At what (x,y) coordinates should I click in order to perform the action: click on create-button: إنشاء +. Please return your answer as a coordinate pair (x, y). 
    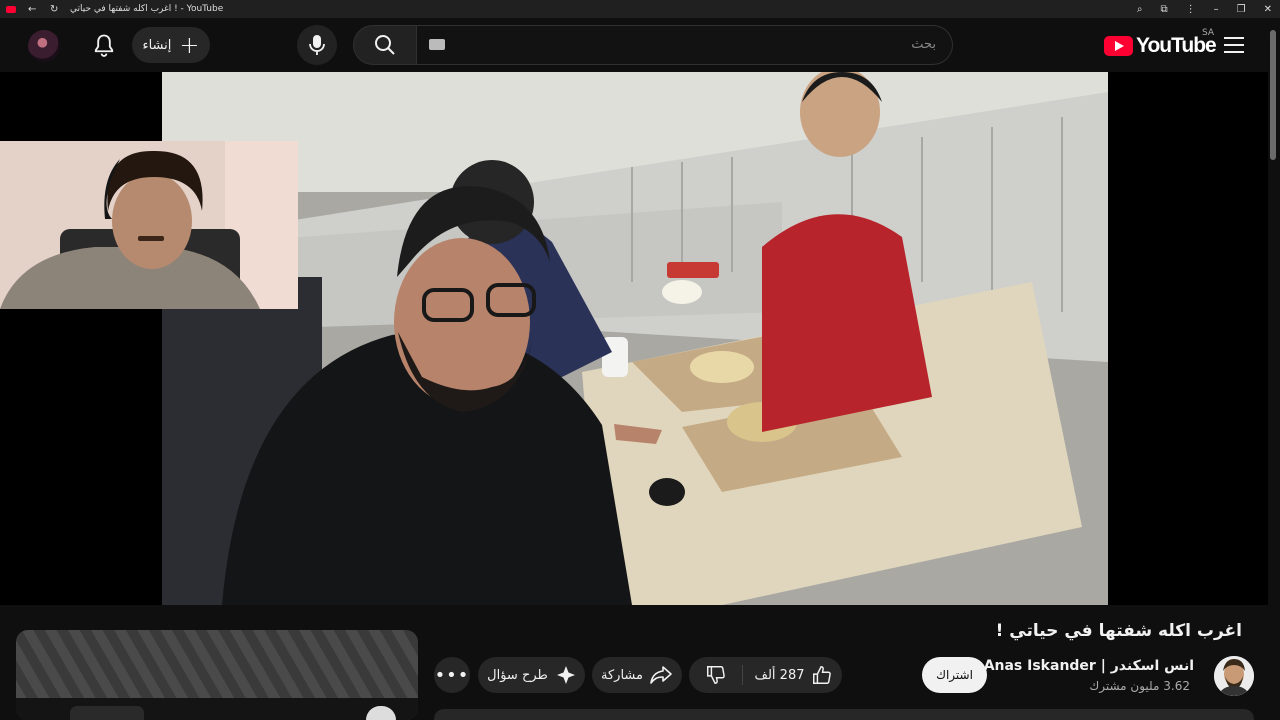
    Looking at the image, I should click on (171, 45).